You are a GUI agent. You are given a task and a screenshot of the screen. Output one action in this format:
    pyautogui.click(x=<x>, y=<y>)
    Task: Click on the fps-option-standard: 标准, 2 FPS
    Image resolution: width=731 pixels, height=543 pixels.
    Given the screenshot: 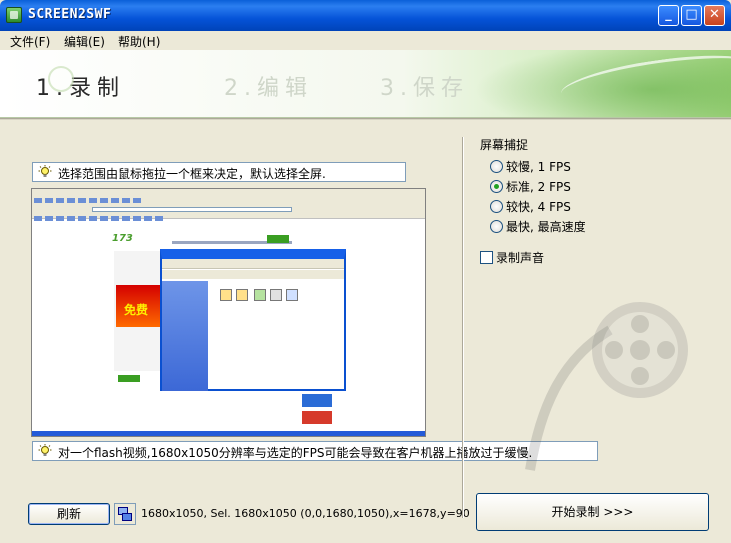 What is the action you would take?
    pyautogui.click(x=530, y=186)
    